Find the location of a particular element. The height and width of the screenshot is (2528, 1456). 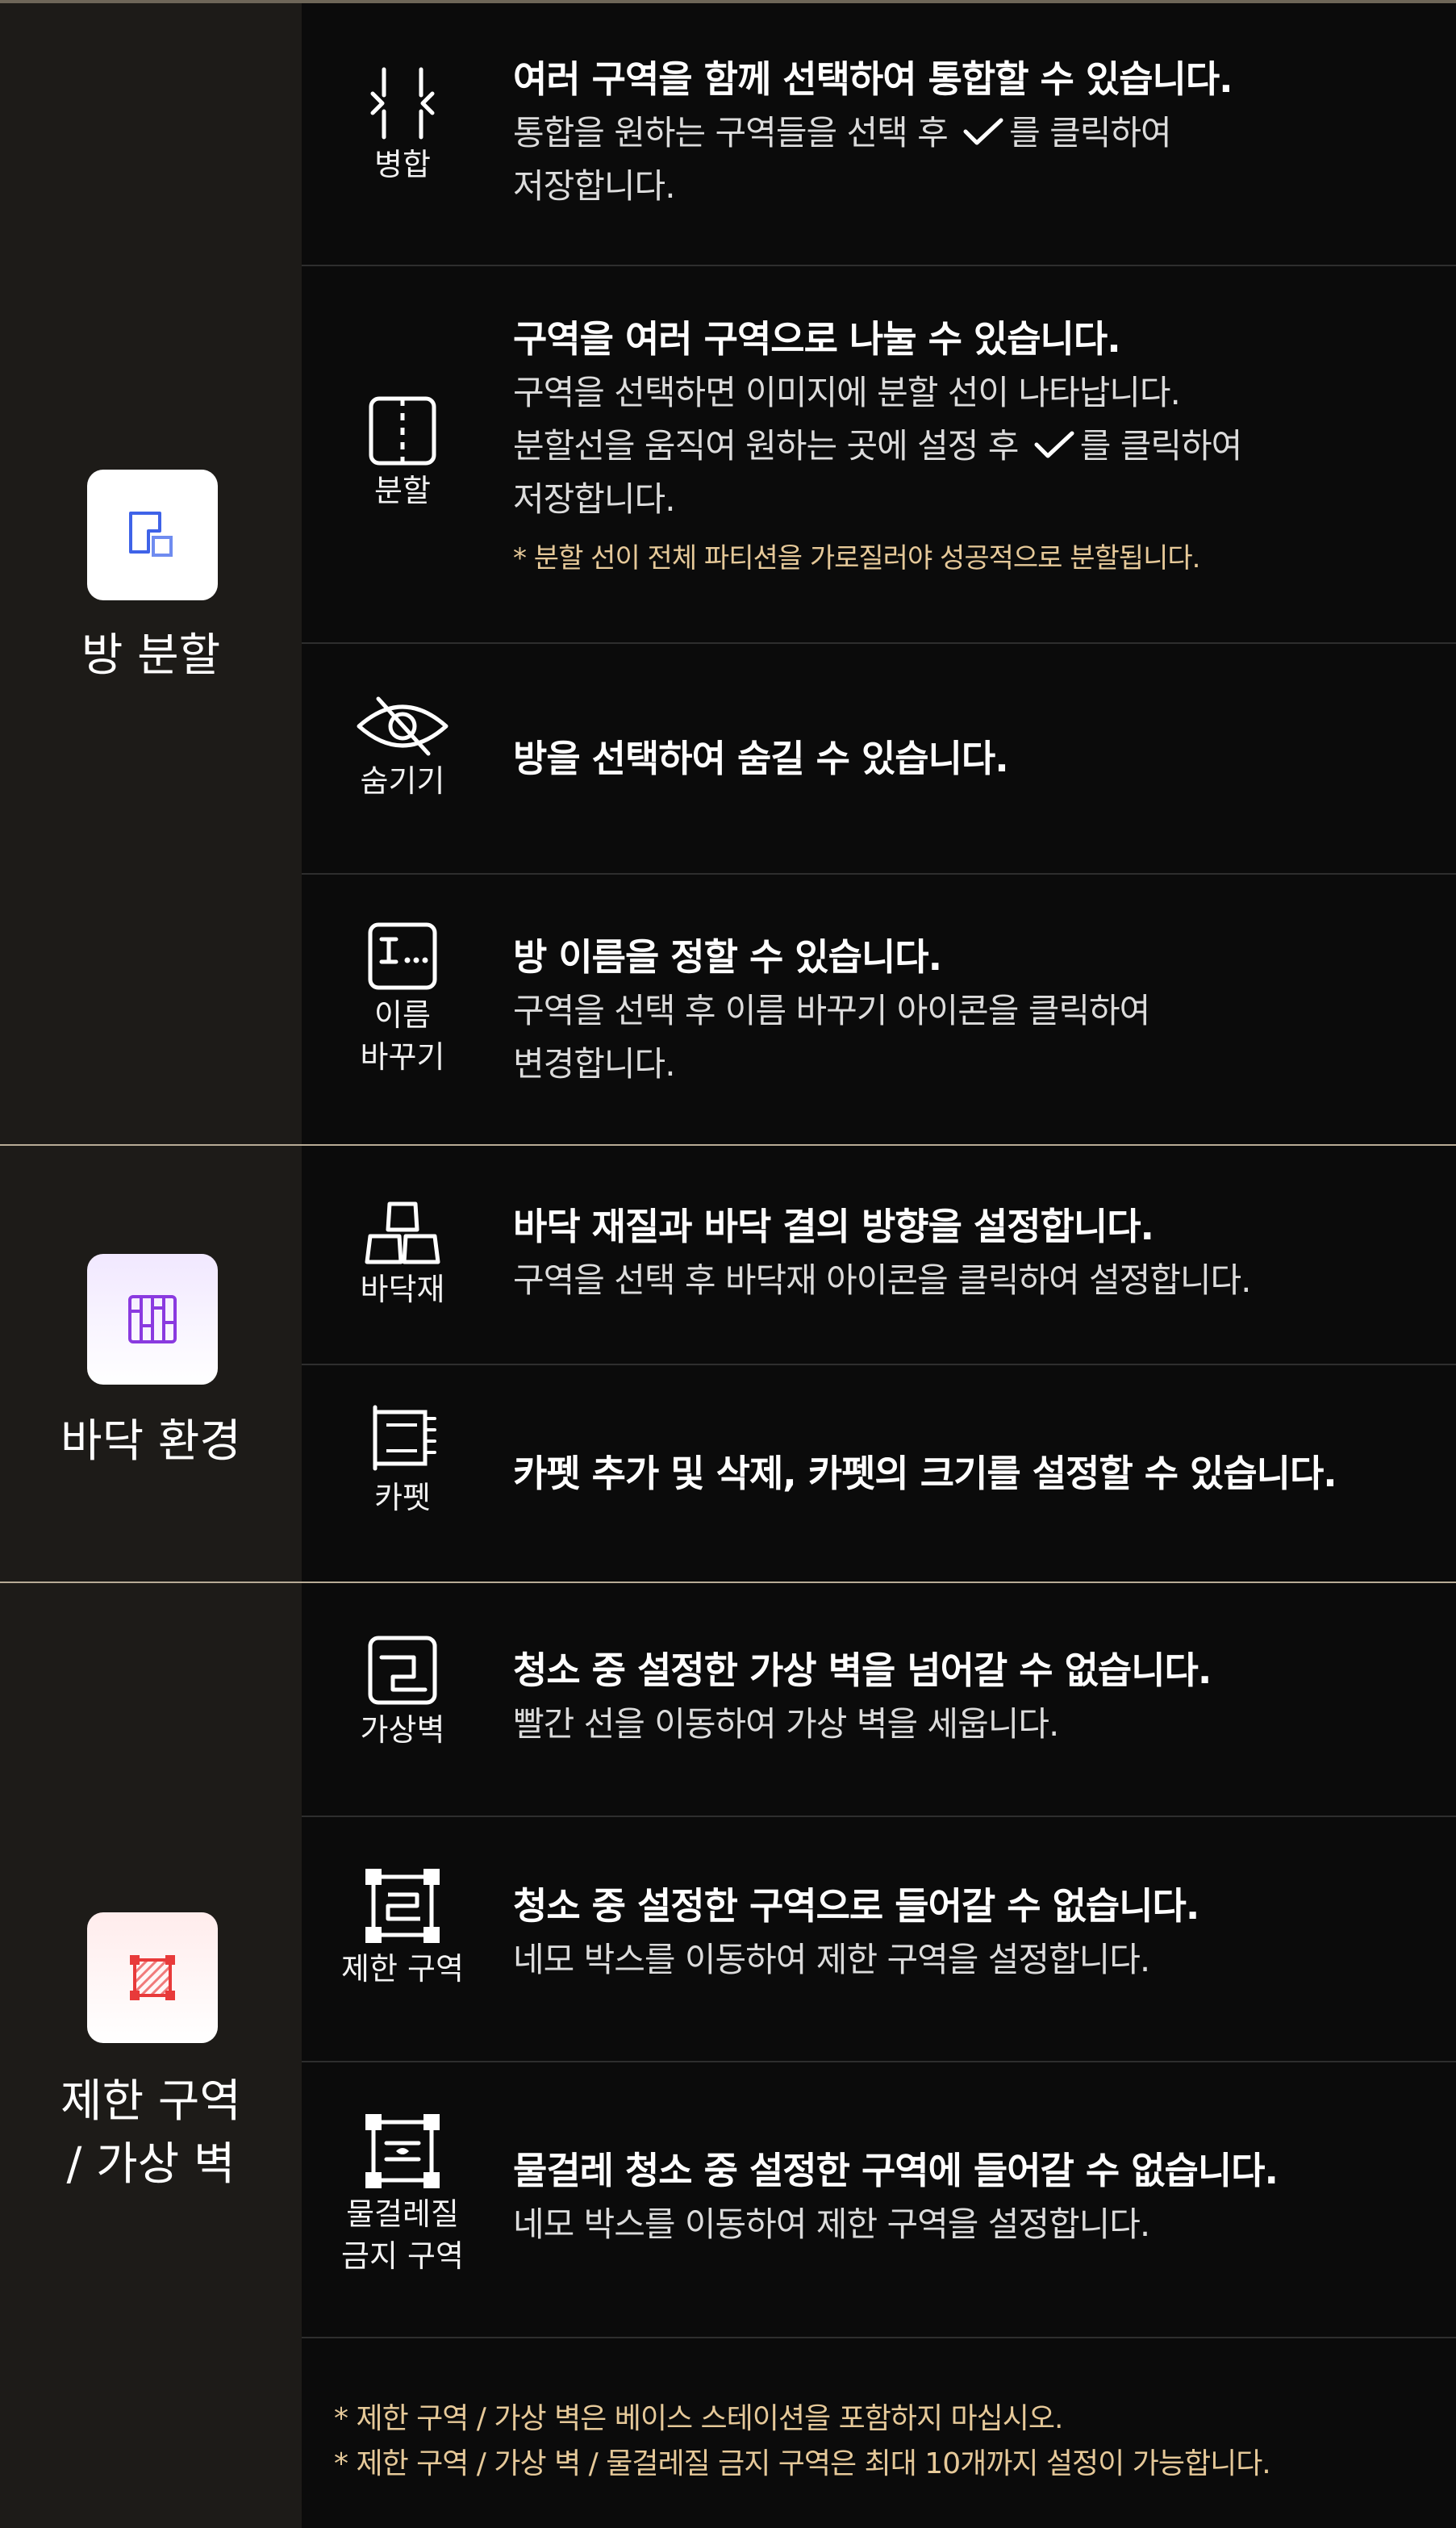

category-label: 방 분할 is located at coordinates (151, 655).